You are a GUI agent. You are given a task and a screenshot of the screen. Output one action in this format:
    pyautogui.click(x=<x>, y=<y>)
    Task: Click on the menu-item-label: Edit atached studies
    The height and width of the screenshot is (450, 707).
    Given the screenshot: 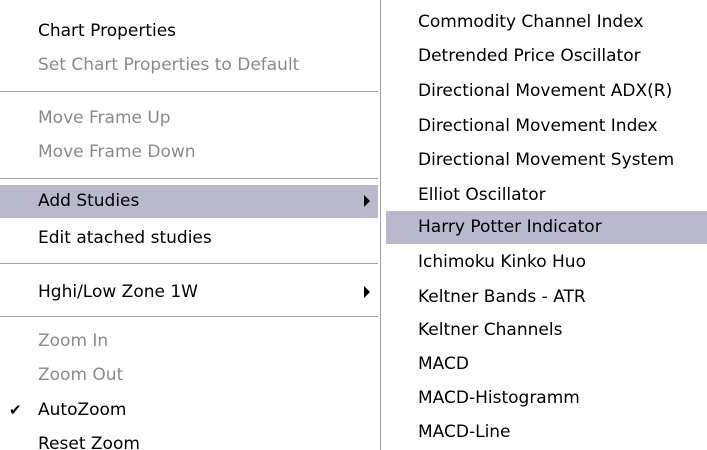 What is the action you would take?
    pyautogui.click(x=125, y=238)
    